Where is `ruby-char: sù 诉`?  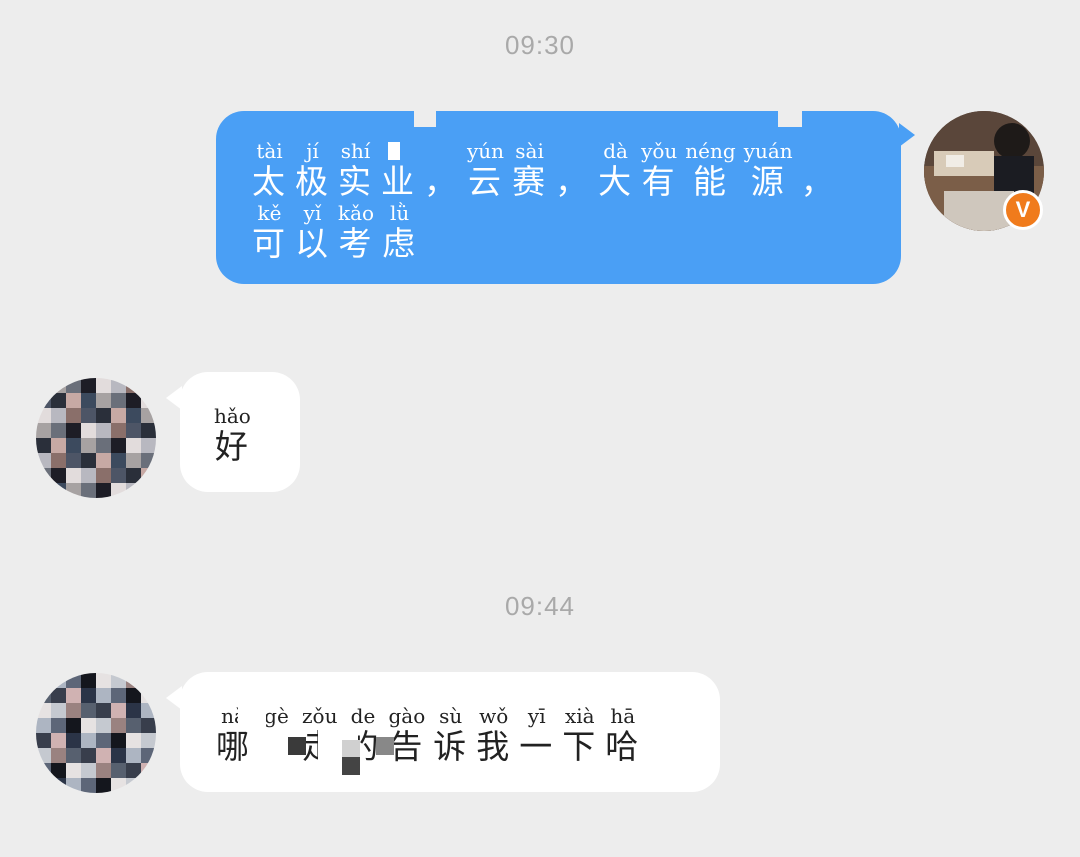
ruby-char: sù 诉 is located at coordinates (450, 735).